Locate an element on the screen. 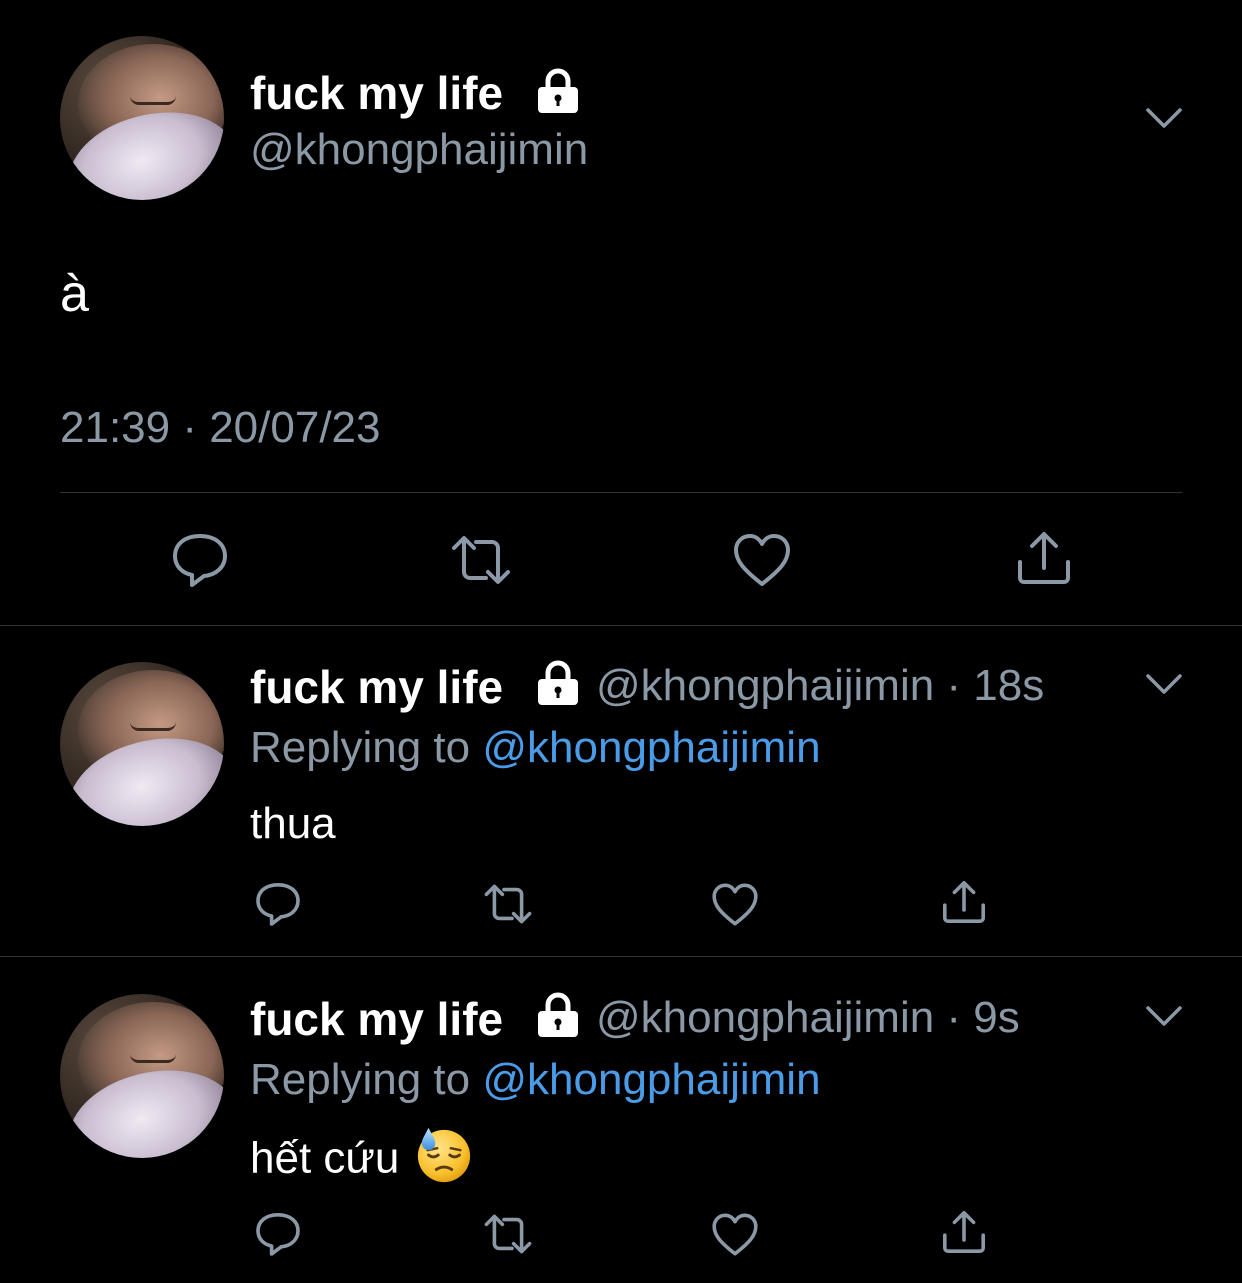  handle-and-time: @khongphaijimin · 9s is located at coordinates (808, 1018).